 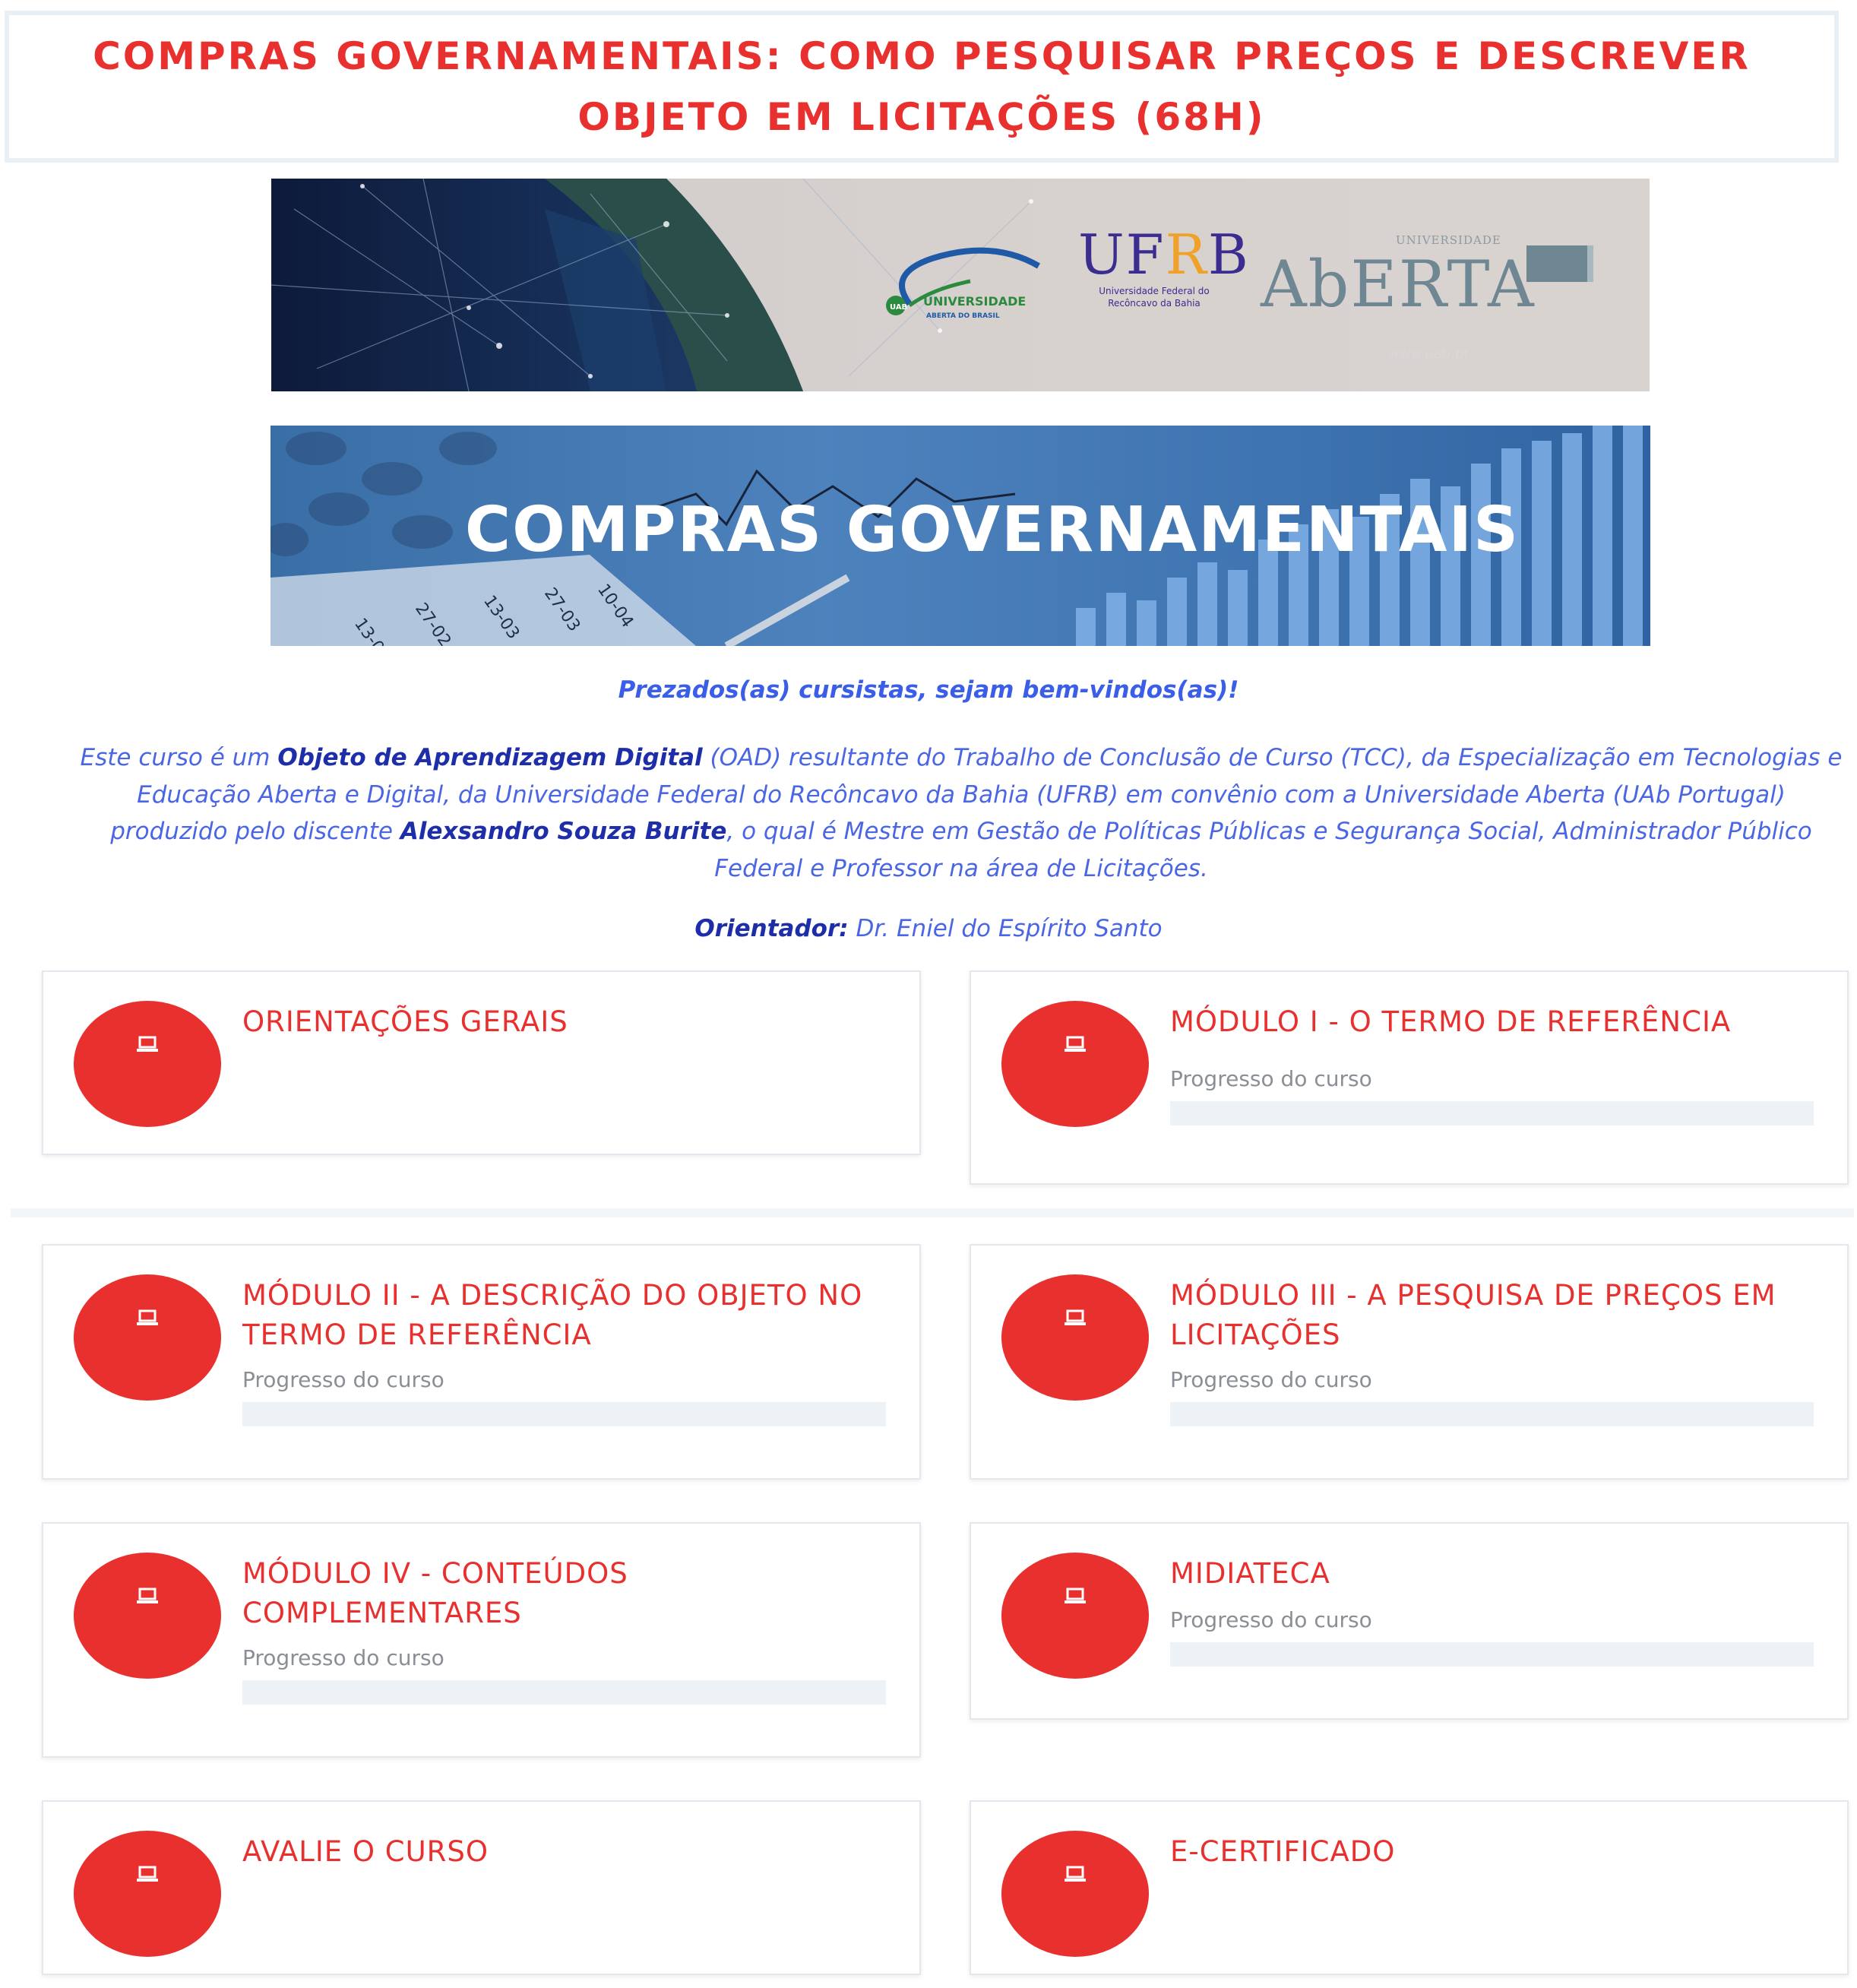 What do you see at coordinates (1398, 284) in the screenshot?
I see `aberta-word: AbERTA` at bounding box center [1398, 284].